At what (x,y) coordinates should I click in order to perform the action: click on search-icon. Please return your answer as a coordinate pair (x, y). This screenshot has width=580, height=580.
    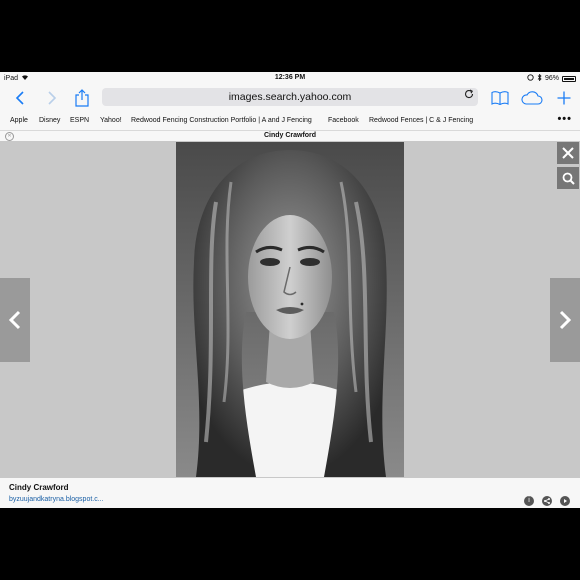
    Looking at the image, I should click on (568, 178).